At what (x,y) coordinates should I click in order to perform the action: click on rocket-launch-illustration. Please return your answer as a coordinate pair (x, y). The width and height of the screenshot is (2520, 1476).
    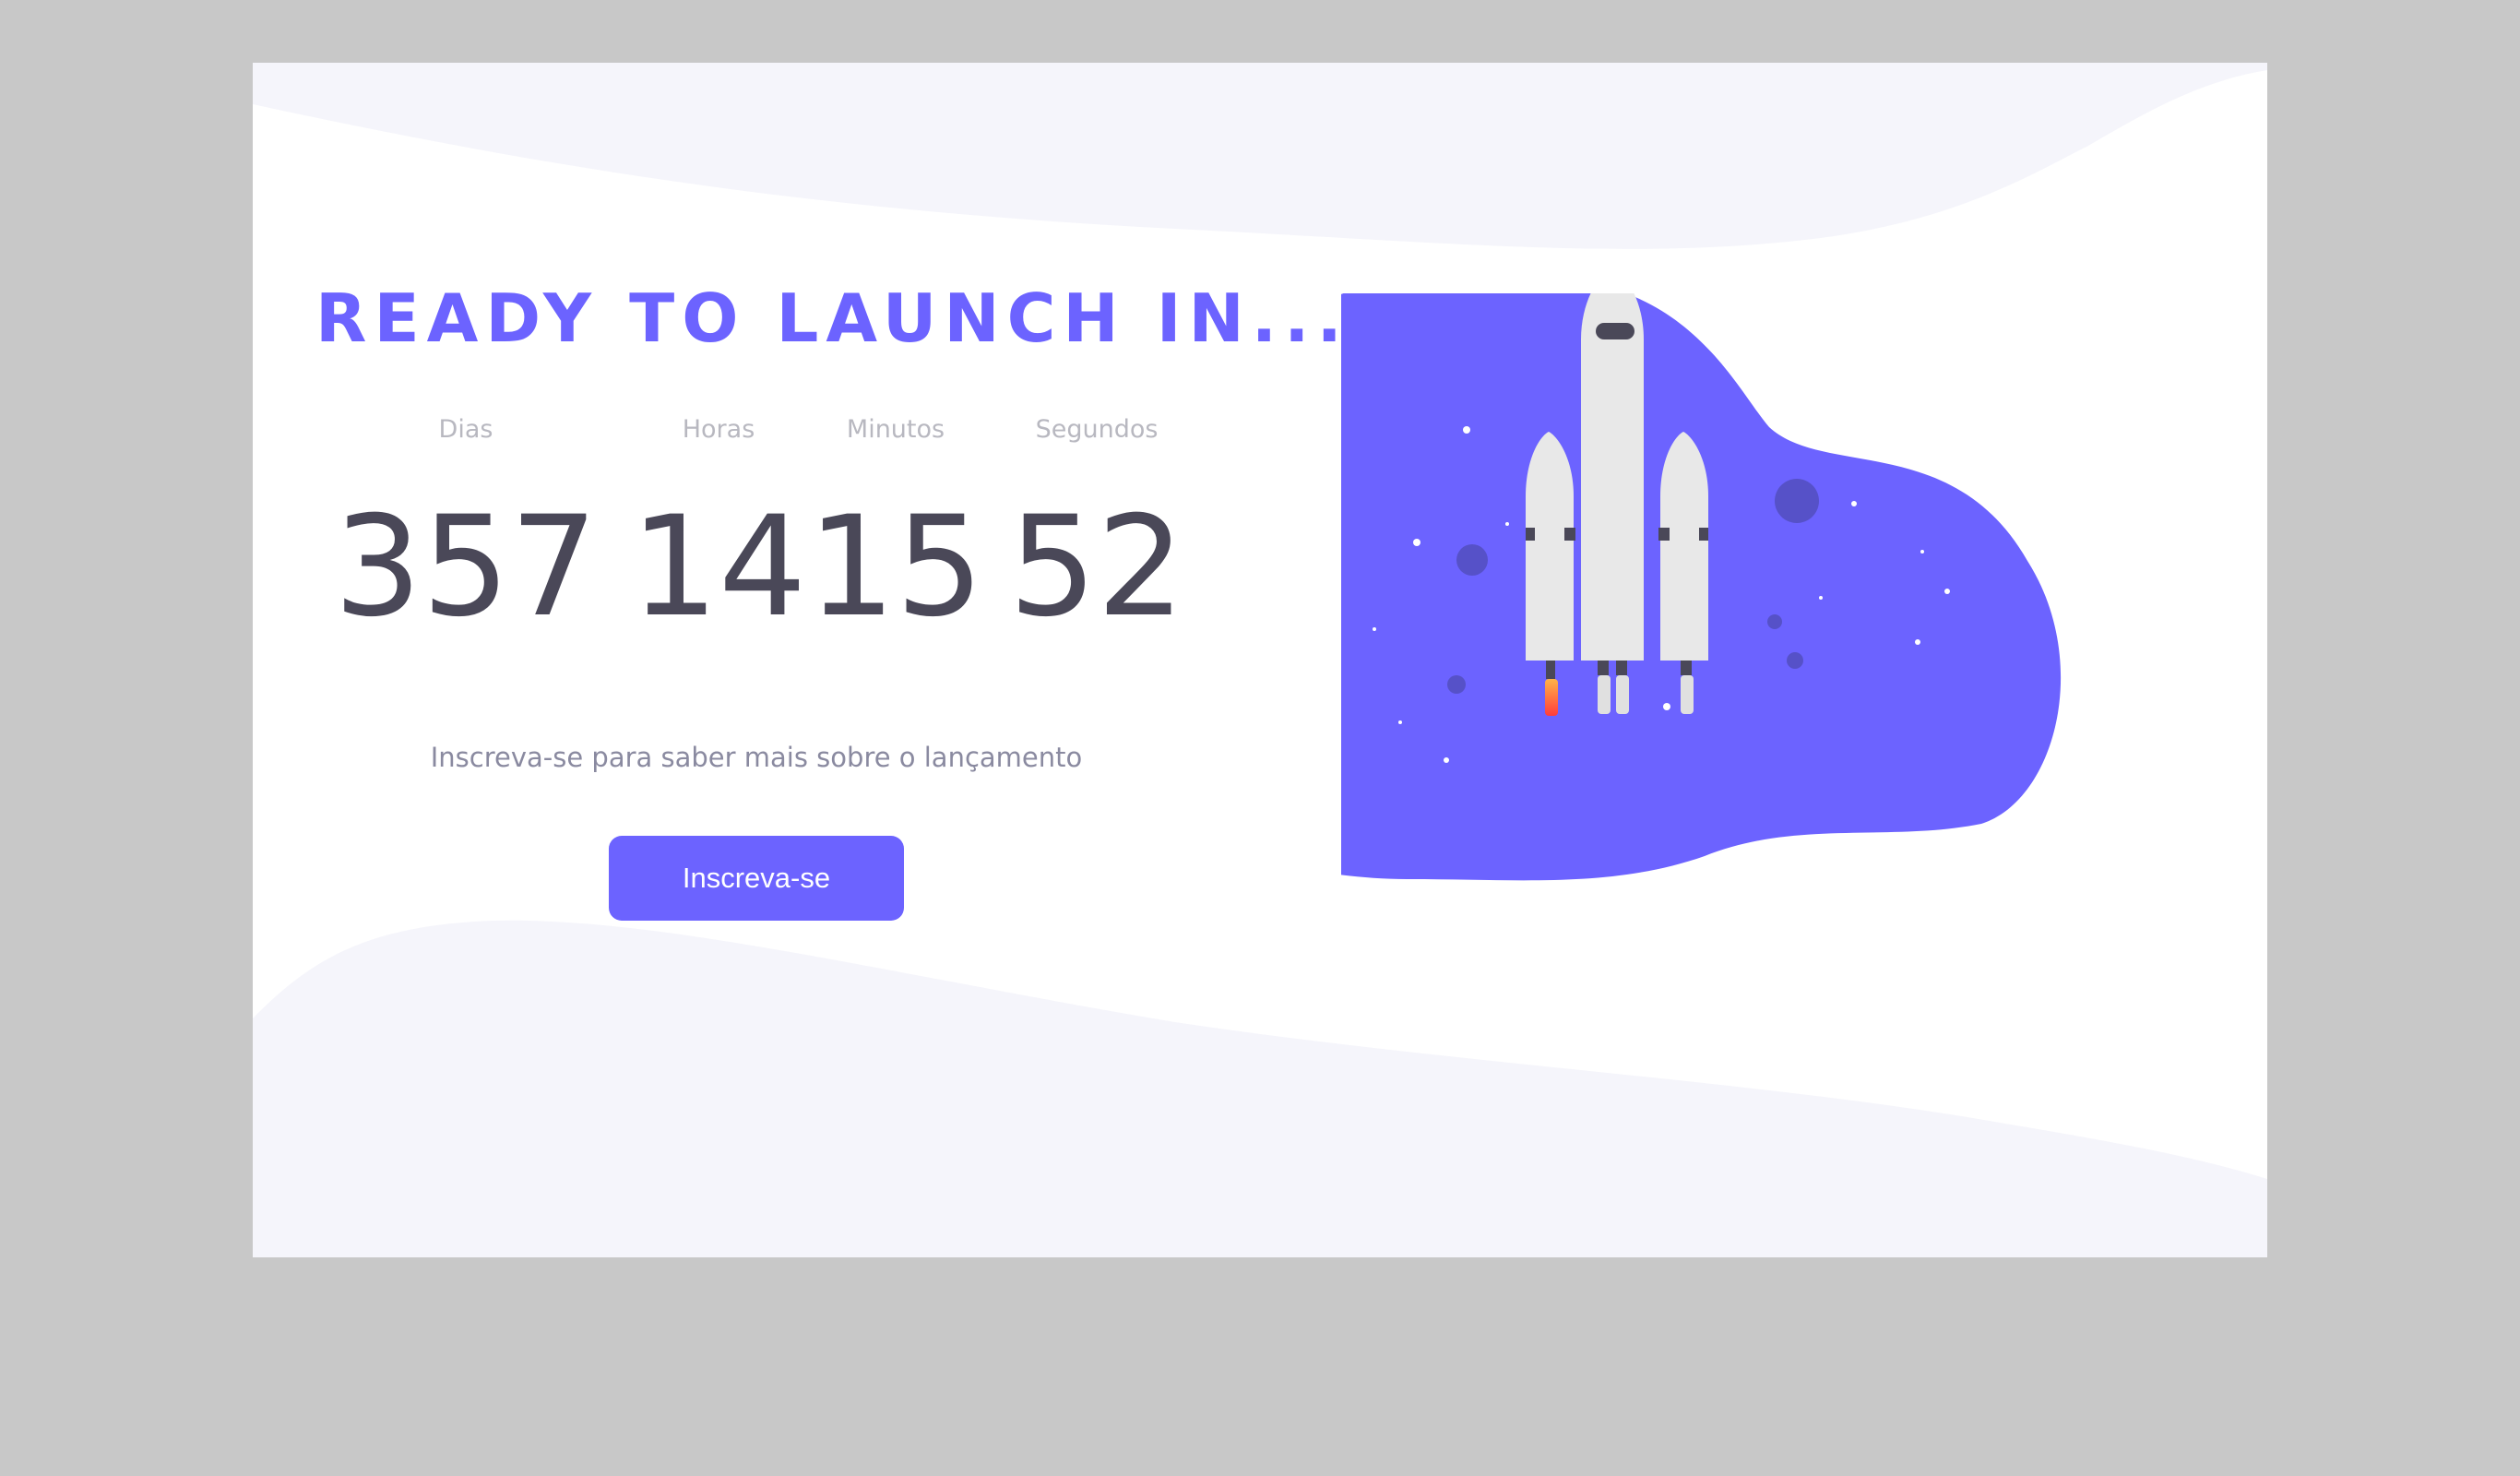
    Looking at the image, I should click on (1701, 587).